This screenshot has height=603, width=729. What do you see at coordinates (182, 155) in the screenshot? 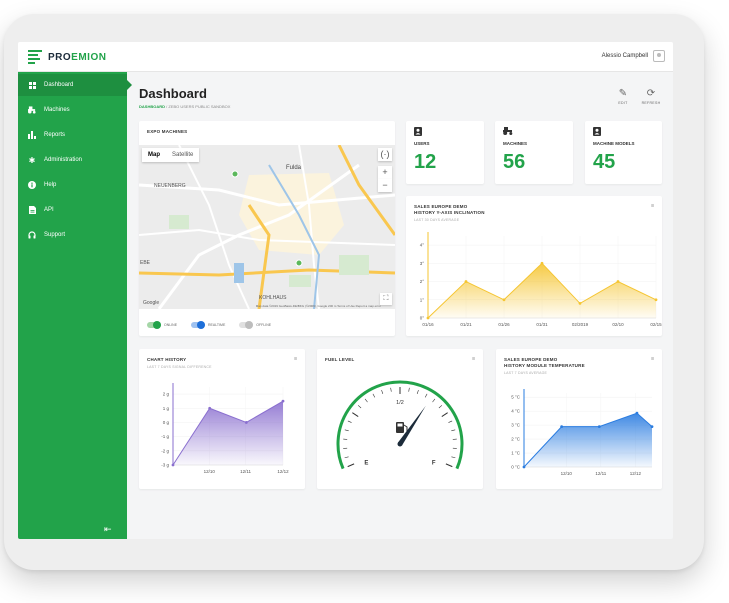
I see `tab-satellite: Satellite` at bounding box center [182, 155].